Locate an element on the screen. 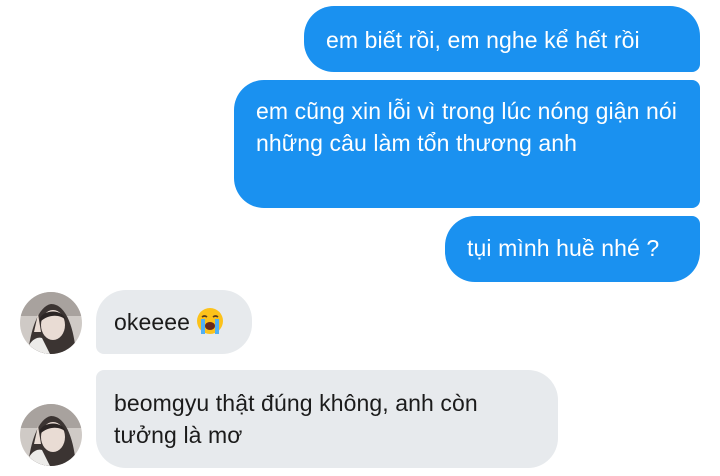 This screenshot has width=720, height=476. outgoing-message-bubble: tụi mình huề nhé ? is located at coordinates (572, 249).